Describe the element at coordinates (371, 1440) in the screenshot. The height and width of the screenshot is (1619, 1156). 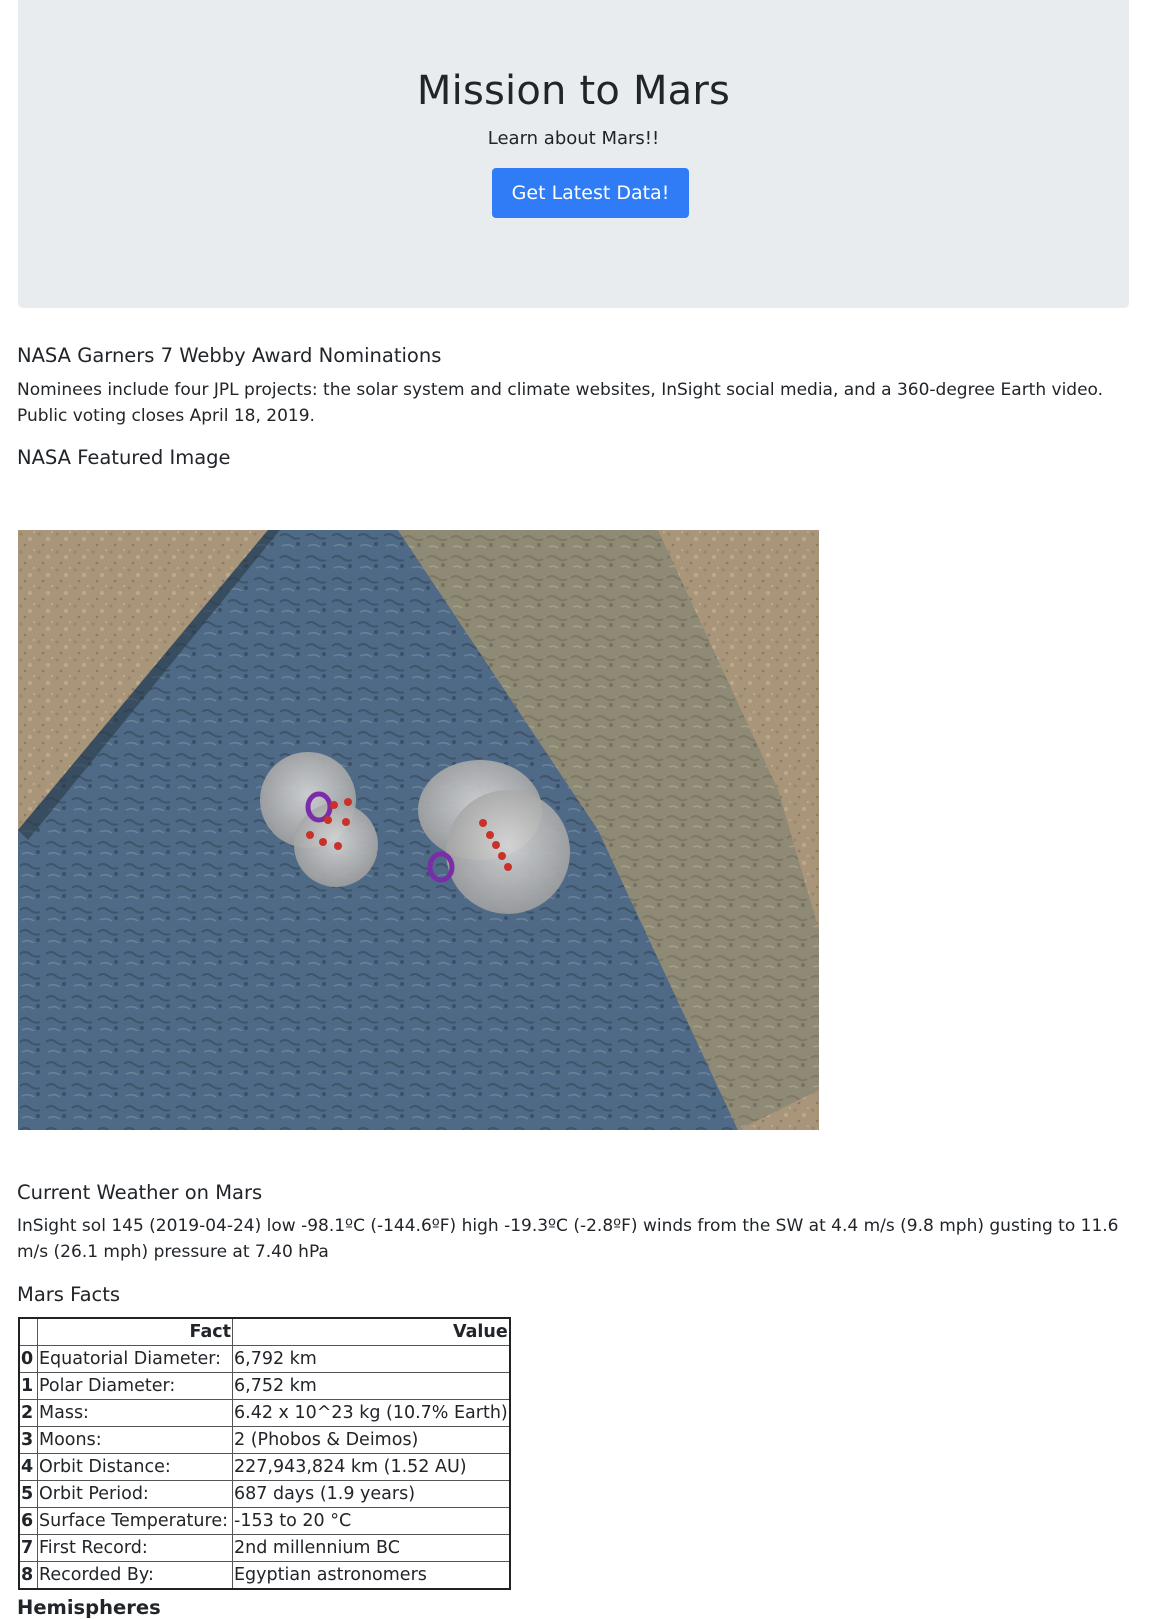
I see `value-cell: 2 (Phobos & Deimos)` at that location.